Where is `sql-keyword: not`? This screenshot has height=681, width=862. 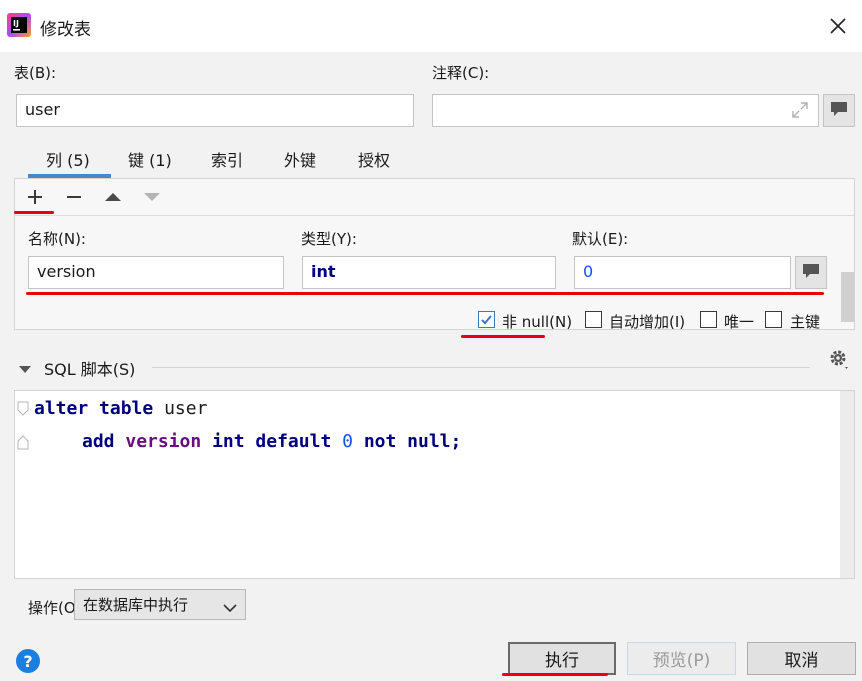
sql-keyword: not is located at coordinates (380, 441).